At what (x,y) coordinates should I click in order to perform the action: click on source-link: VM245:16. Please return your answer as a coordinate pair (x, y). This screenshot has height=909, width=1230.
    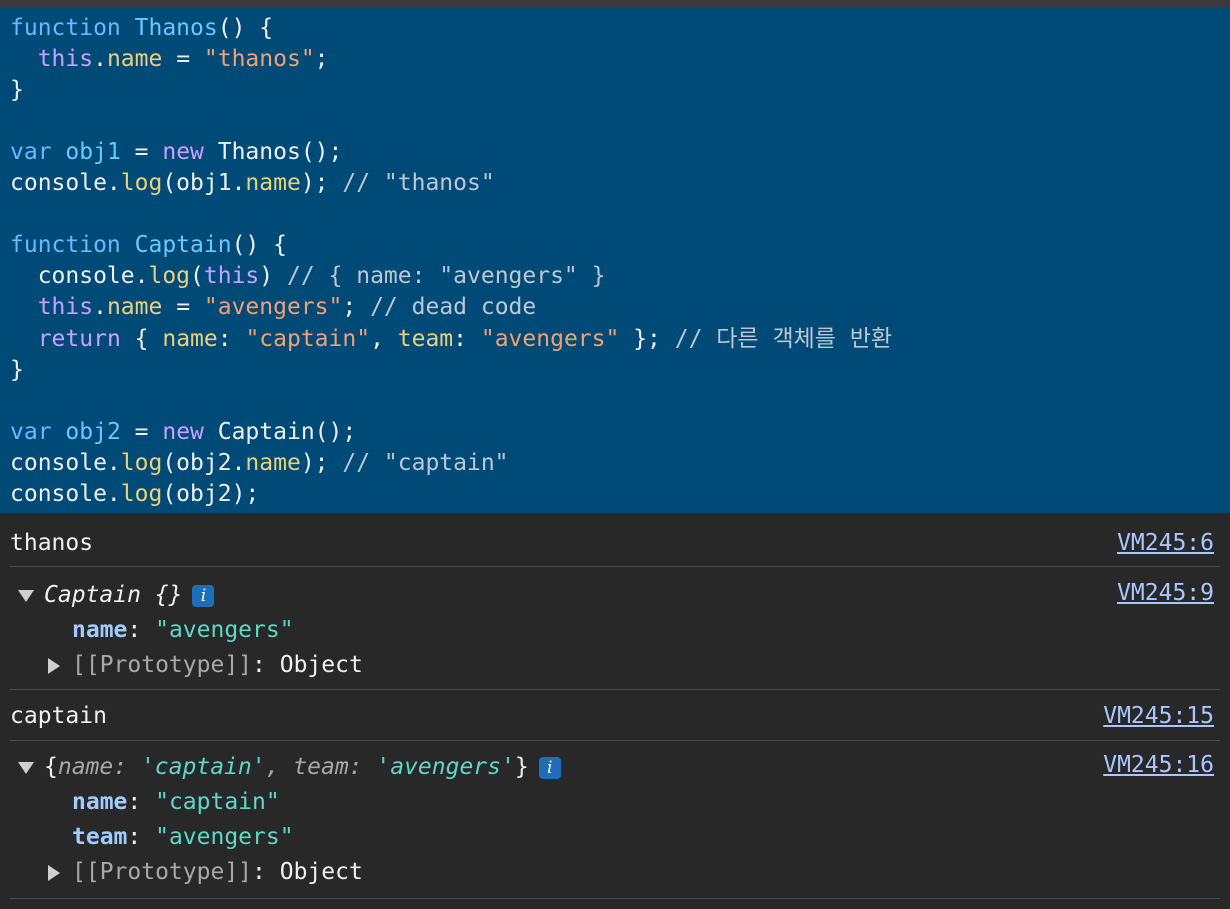
    Looking at the image, I should click on (1158, 765).